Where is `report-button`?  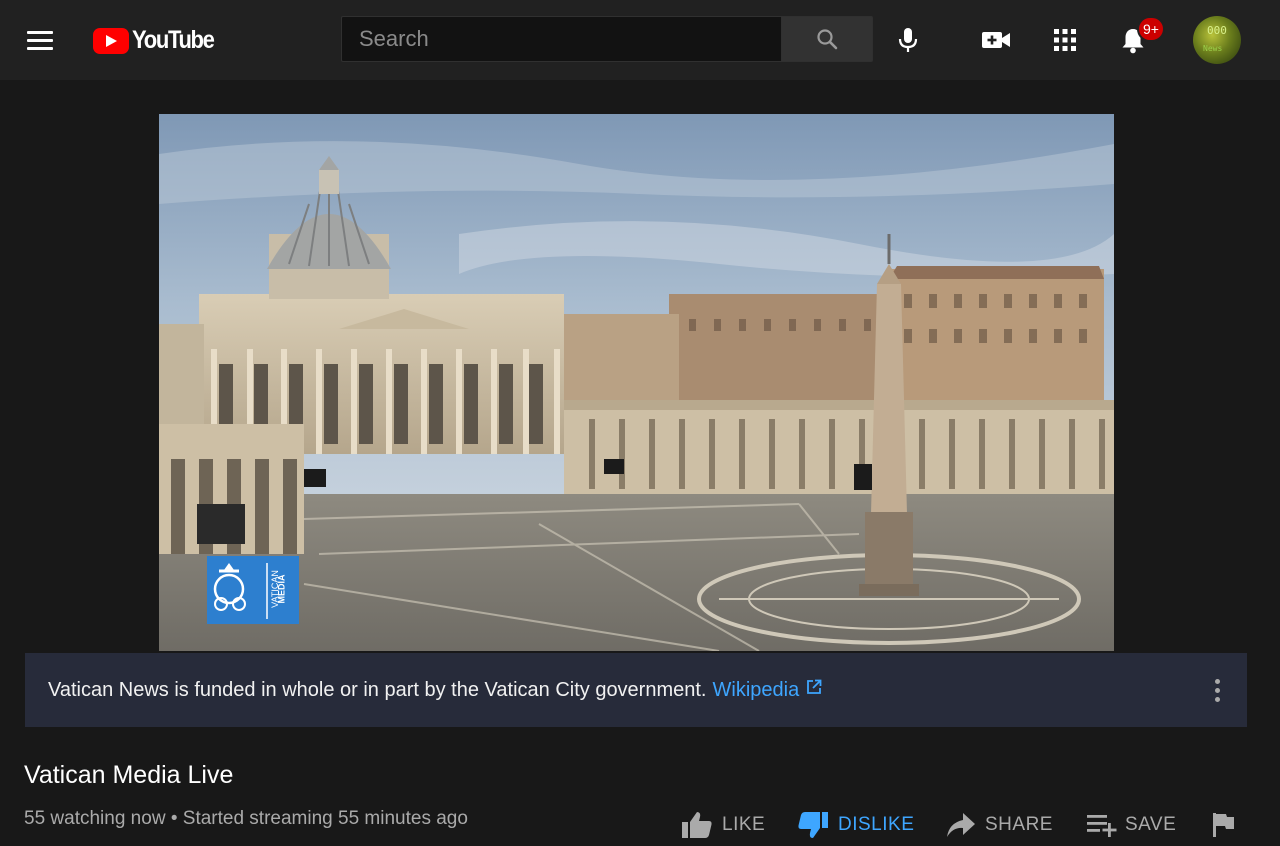
report-button is located at coordinates (1226, 825).